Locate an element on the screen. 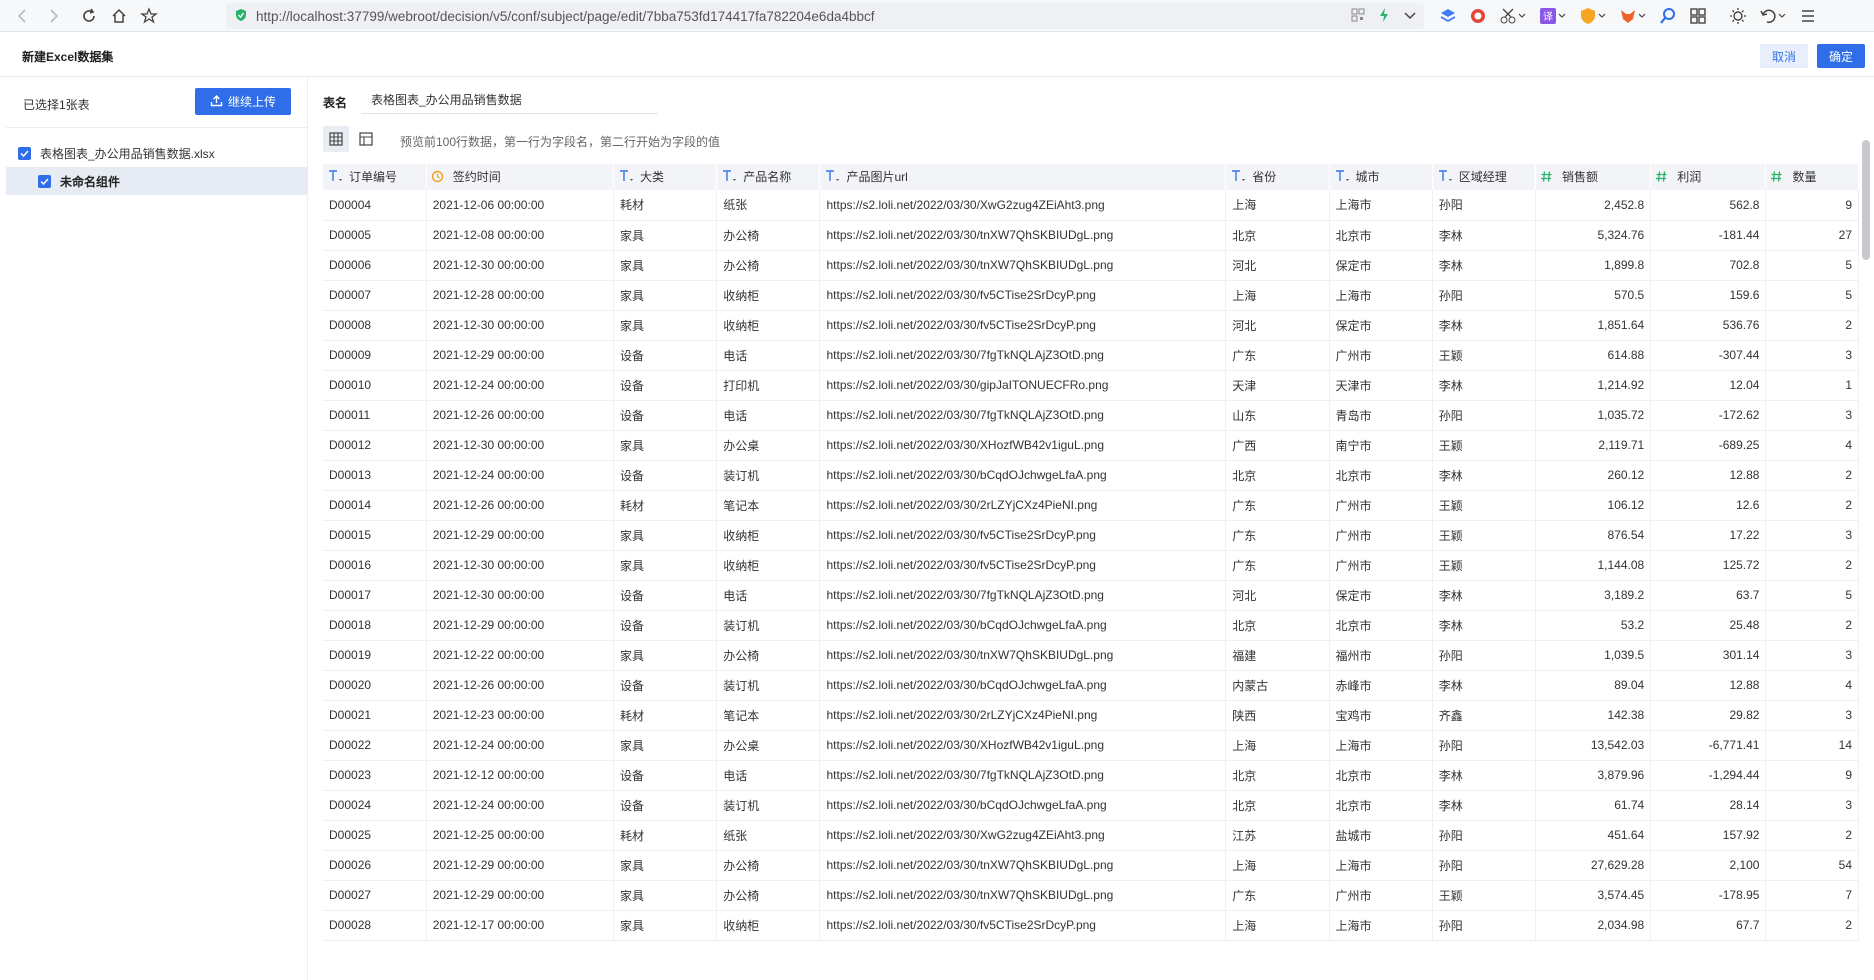 The height and width of the screenshot is (980, 1874). translate-extension-icon: 译 is located at coordinates (1553, 16).